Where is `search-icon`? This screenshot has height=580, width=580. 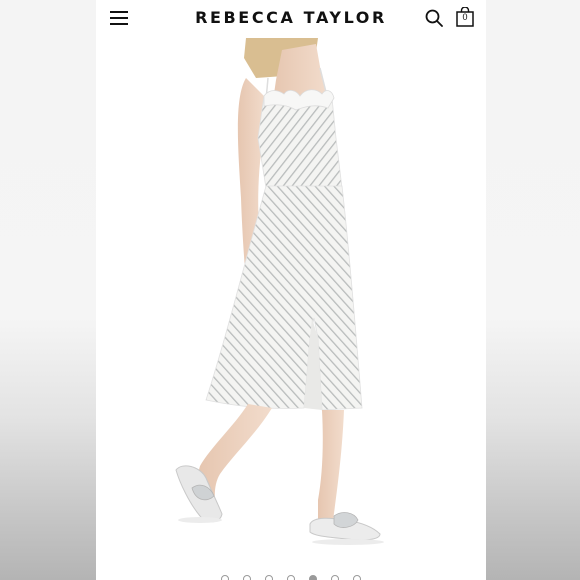
search-icon is located at coordinates (434, 18).